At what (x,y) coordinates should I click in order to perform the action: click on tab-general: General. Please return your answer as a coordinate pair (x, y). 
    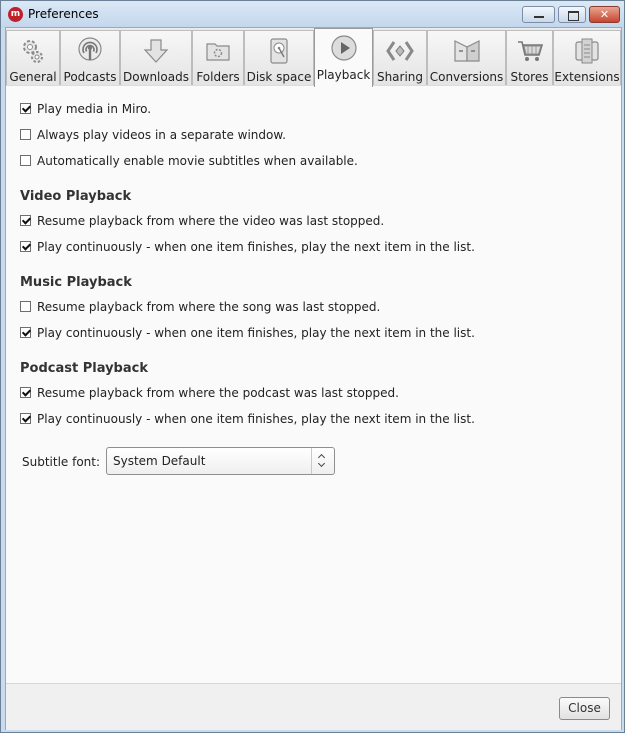
    Looking at the image, I should click on (33, 57).